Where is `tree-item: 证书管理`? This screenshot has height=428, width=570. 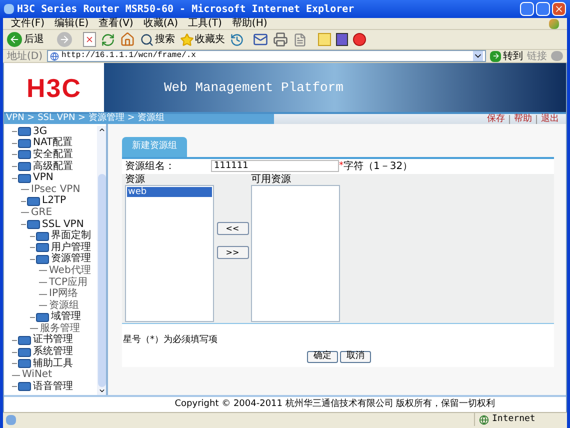
tree-item: 证书管理 is located at coordinates (53, 340).